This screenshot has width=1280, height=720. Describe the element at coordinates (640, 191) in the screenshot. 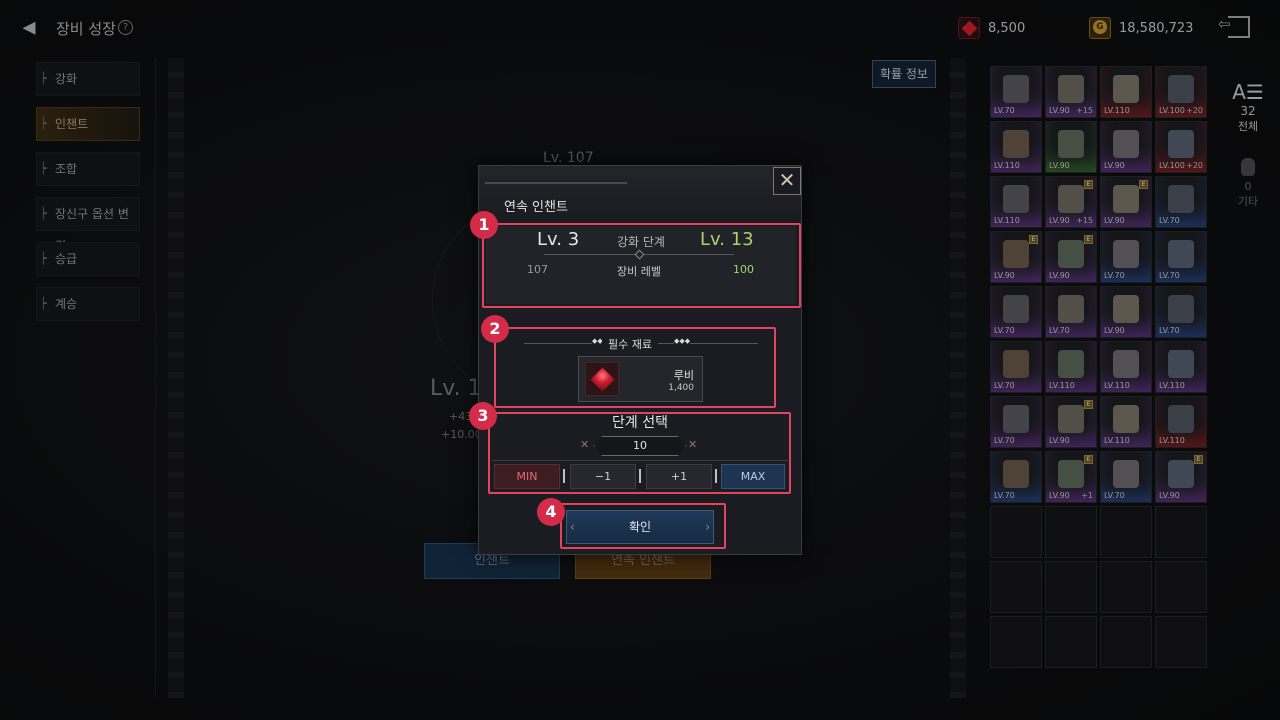

I see `modal-header: 연속 인챈트 ✕` at that location.